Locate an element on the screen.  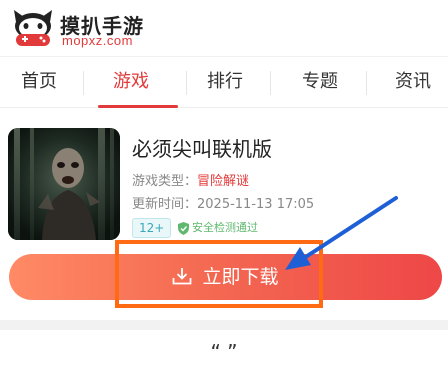
shield-check-icon is located at coordinates (183, 228).